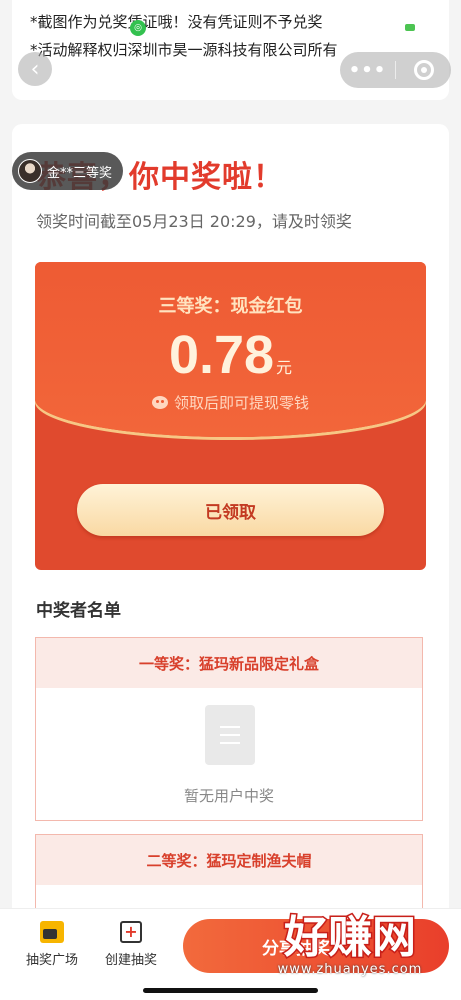 The width and height of the screenshot is (461, 1000). I want to click on battery-icon, so click(410, 27).